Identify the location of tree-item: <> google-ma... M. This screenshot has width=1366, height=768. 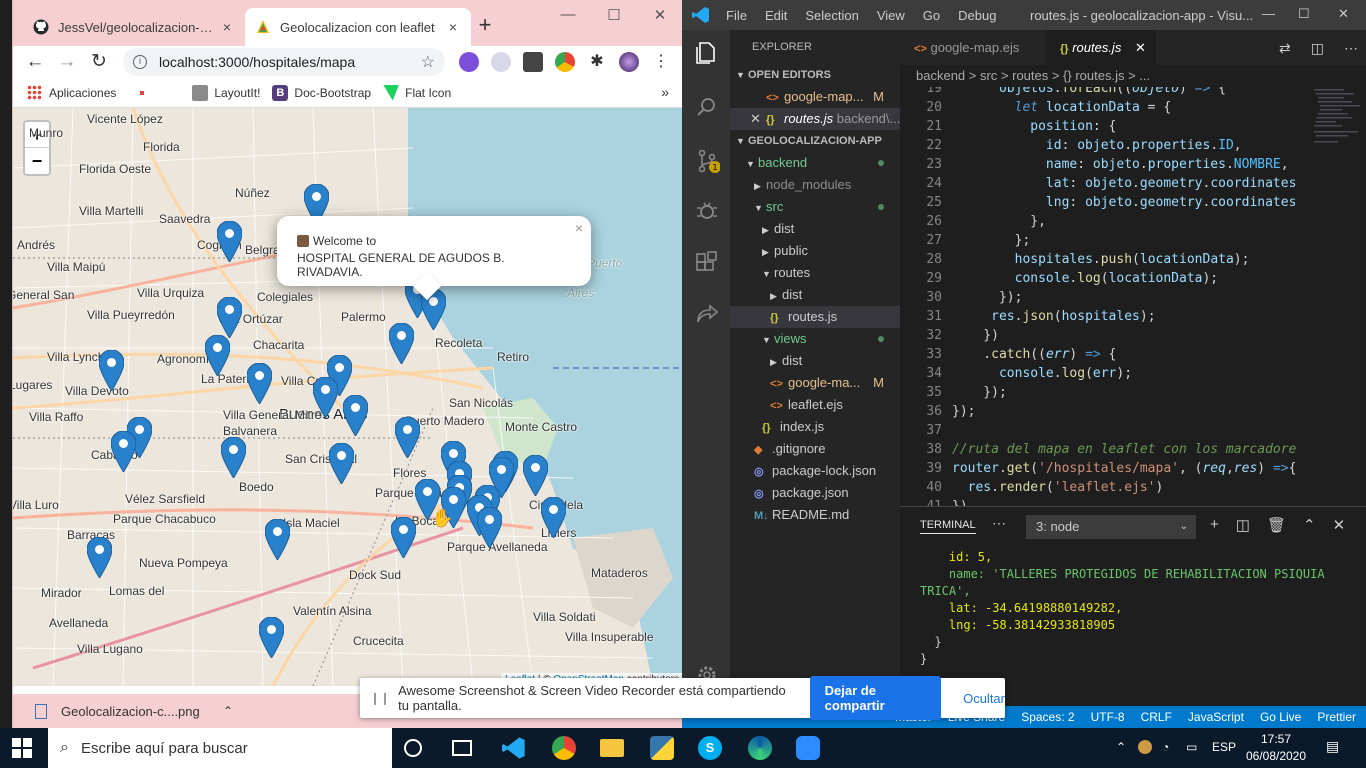
(815, 383).